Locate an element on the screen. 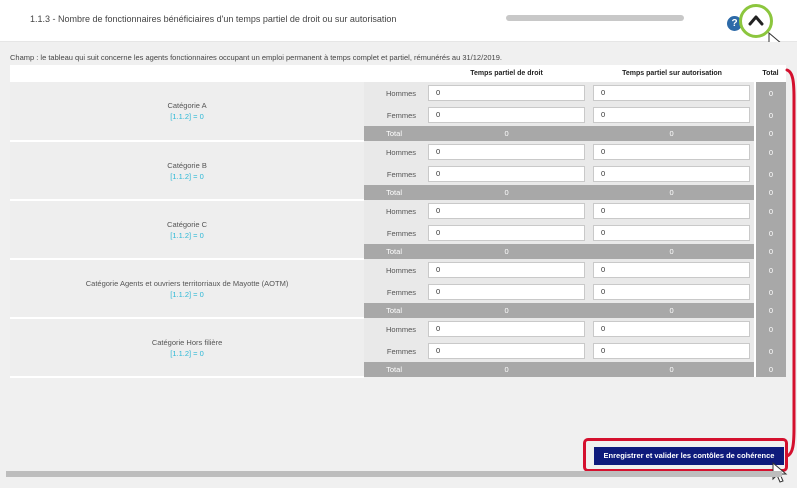 The width and height of the screenshot is (797, 488). category-cell: Catégorie C [1.1.2] = 0 is located at coordinates (187, 230).